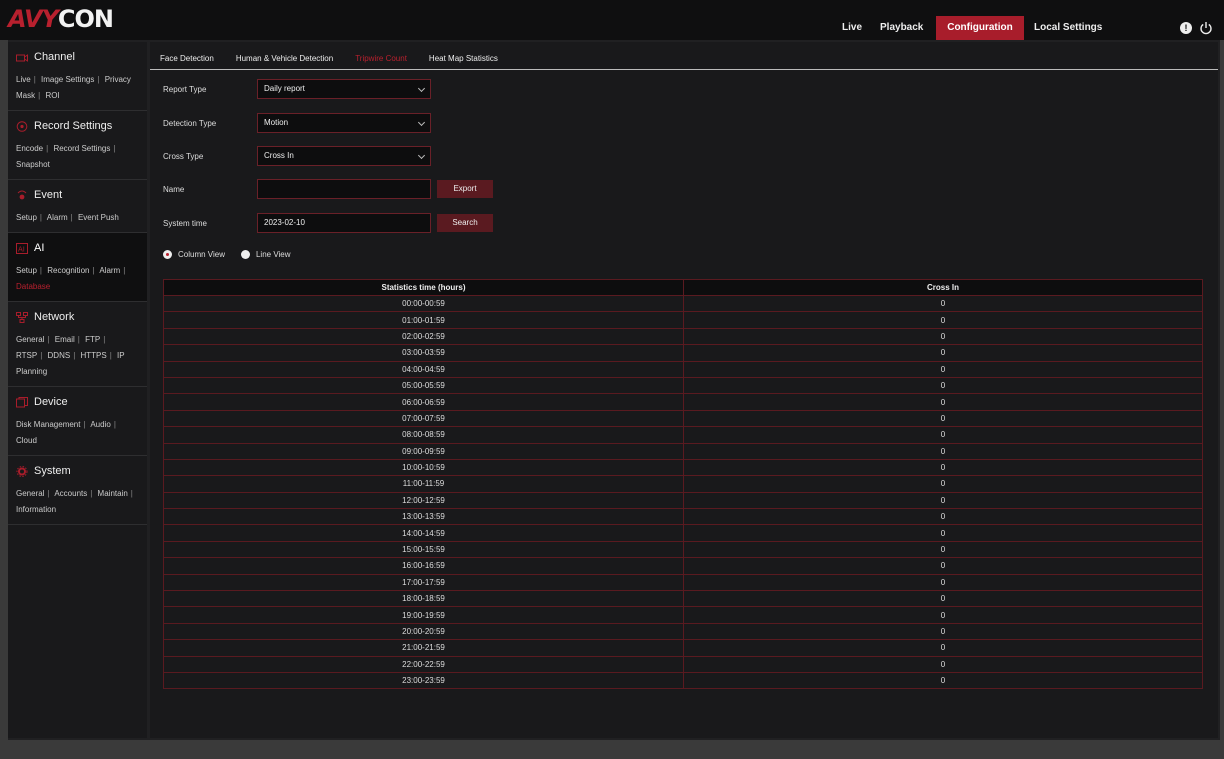 The height and width of the screenshot is (759, 1224). Describe the element at coordinates (26, 440) in the screenshot. I see `sidebar-link-cloud: Cloud` at that location.